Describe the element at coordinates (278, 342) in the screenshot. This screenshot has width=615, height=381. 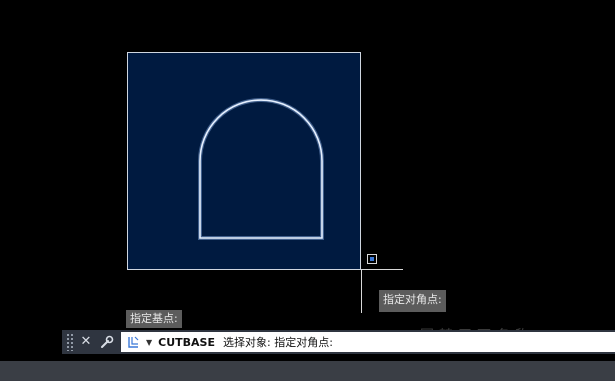
I see `command-prompt: 选择对象: 指定对角点:` at that location.